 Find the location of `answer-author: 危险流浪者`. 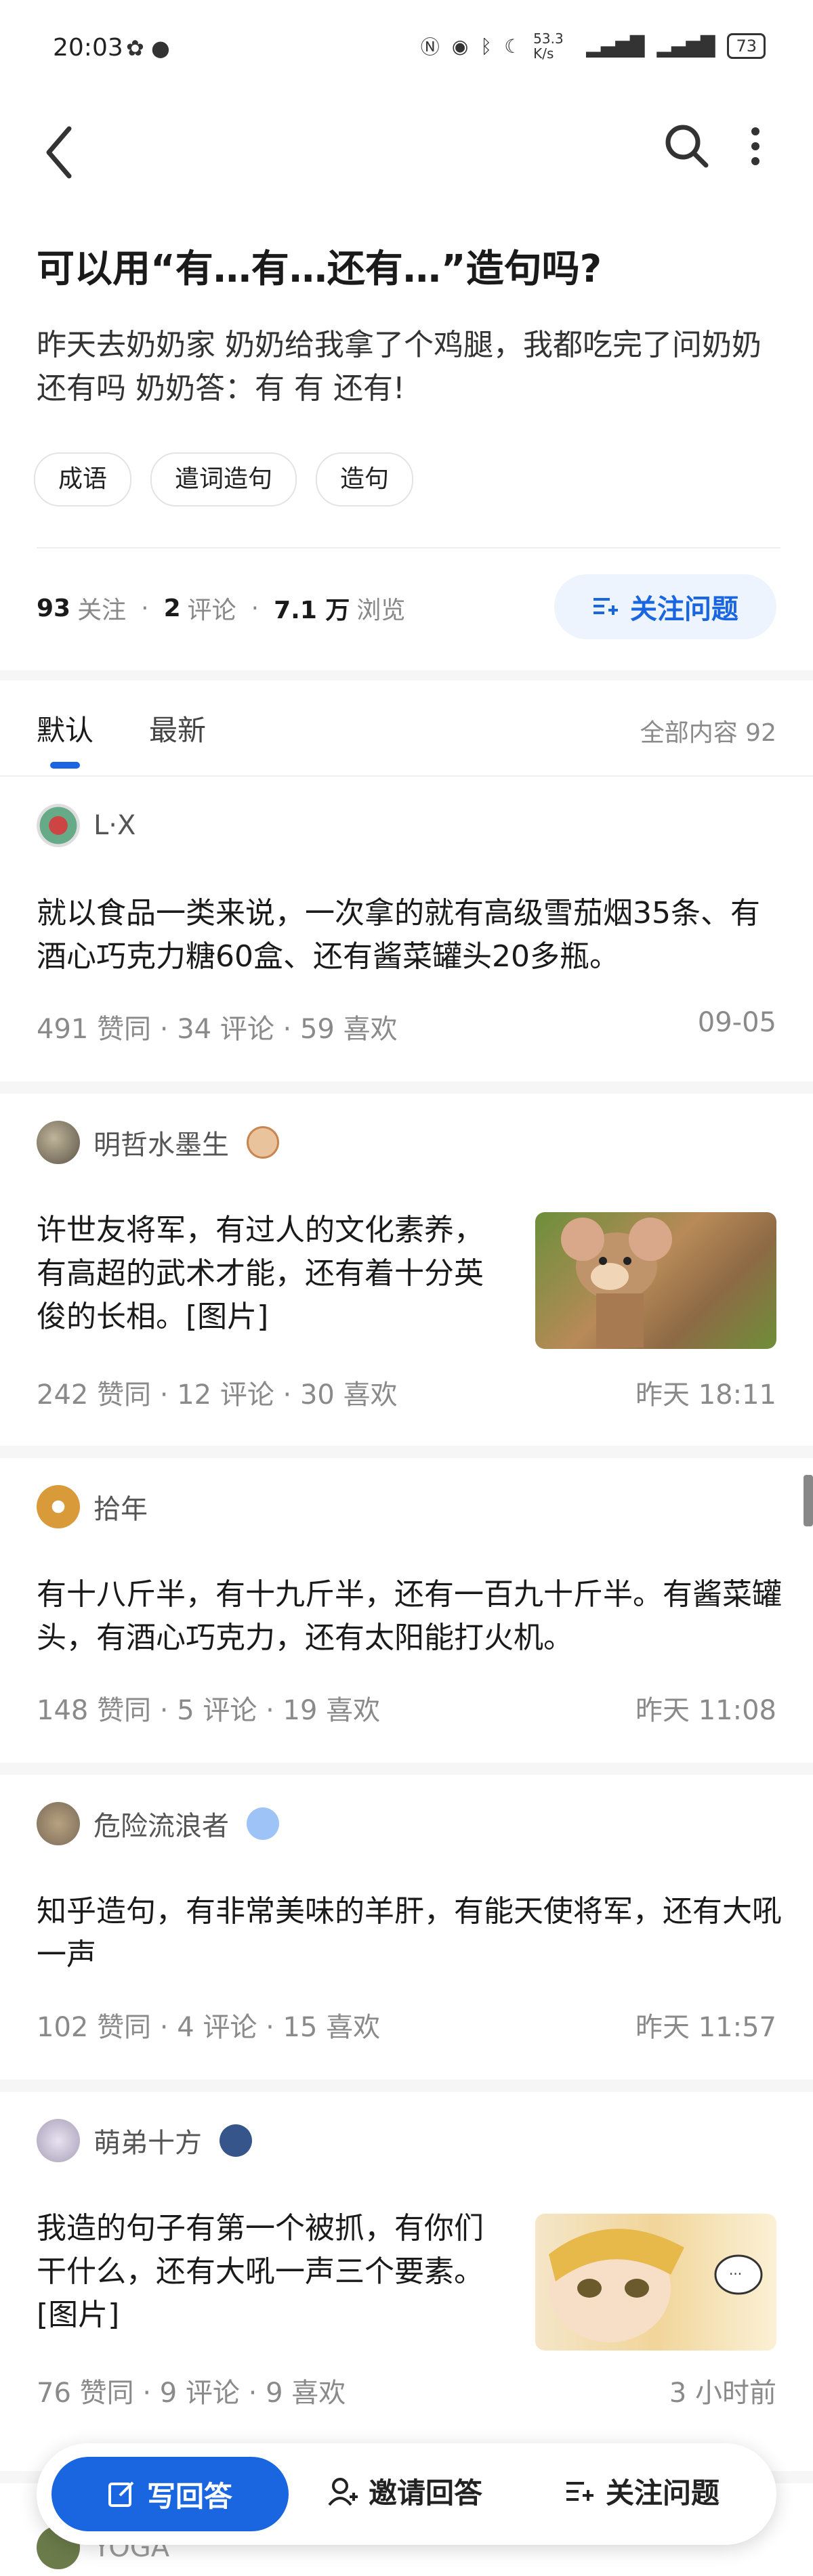

answer-author: 危险流浪者 is located at coordinates (158, 1823).